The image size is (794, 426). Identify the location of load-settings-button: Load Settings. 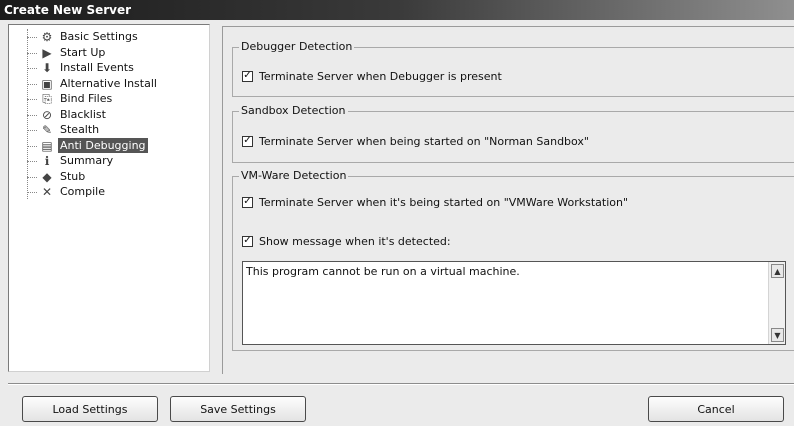
(90, 409).